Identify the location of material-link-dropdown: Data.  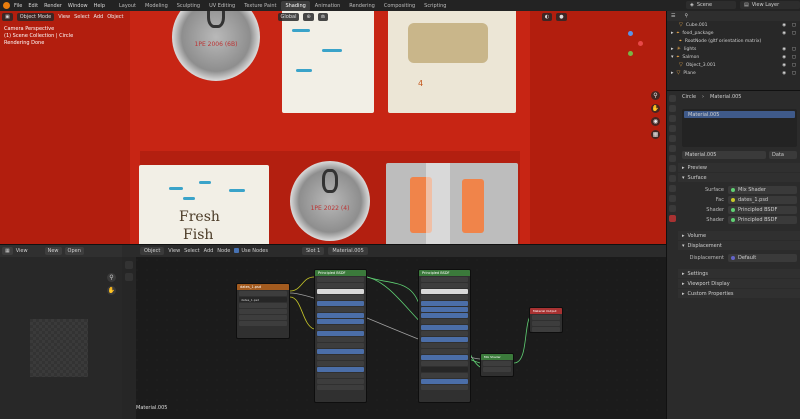
(783, 155).